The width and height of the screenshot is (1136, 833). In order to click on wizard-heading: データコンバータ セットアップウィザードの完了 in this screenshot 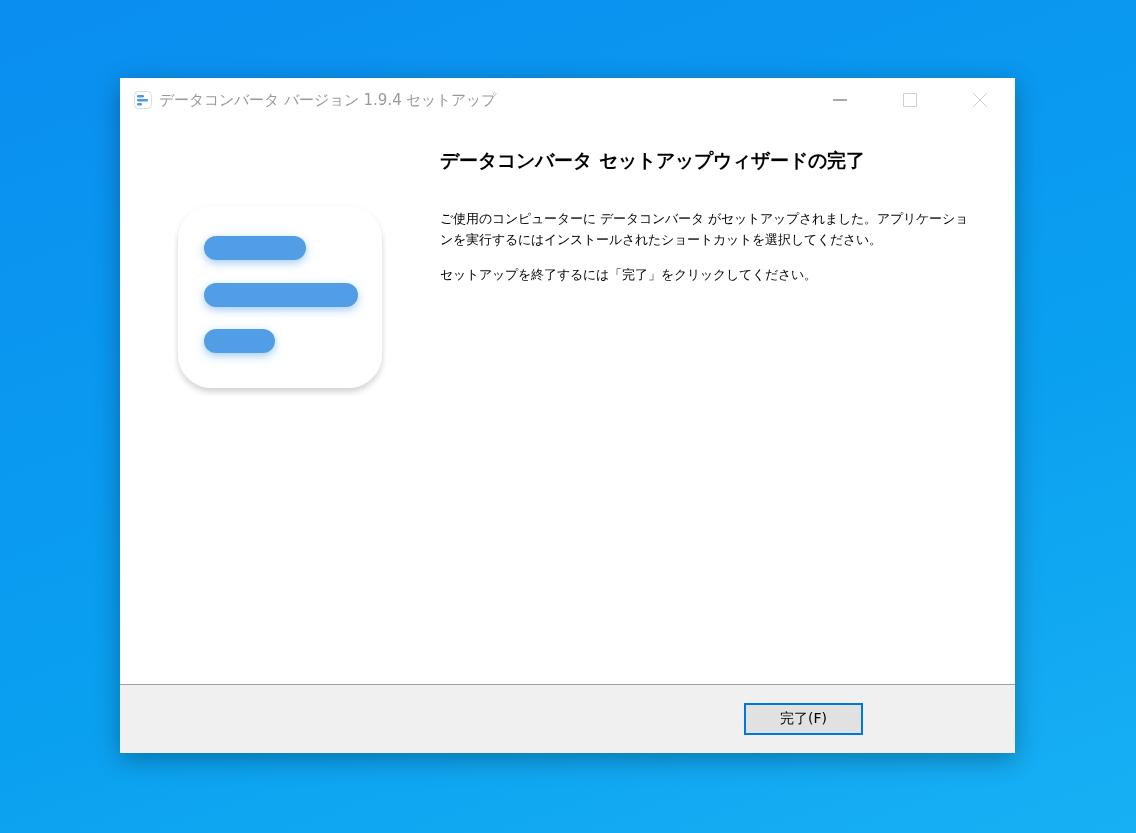, I will do `click(653, 160)`.